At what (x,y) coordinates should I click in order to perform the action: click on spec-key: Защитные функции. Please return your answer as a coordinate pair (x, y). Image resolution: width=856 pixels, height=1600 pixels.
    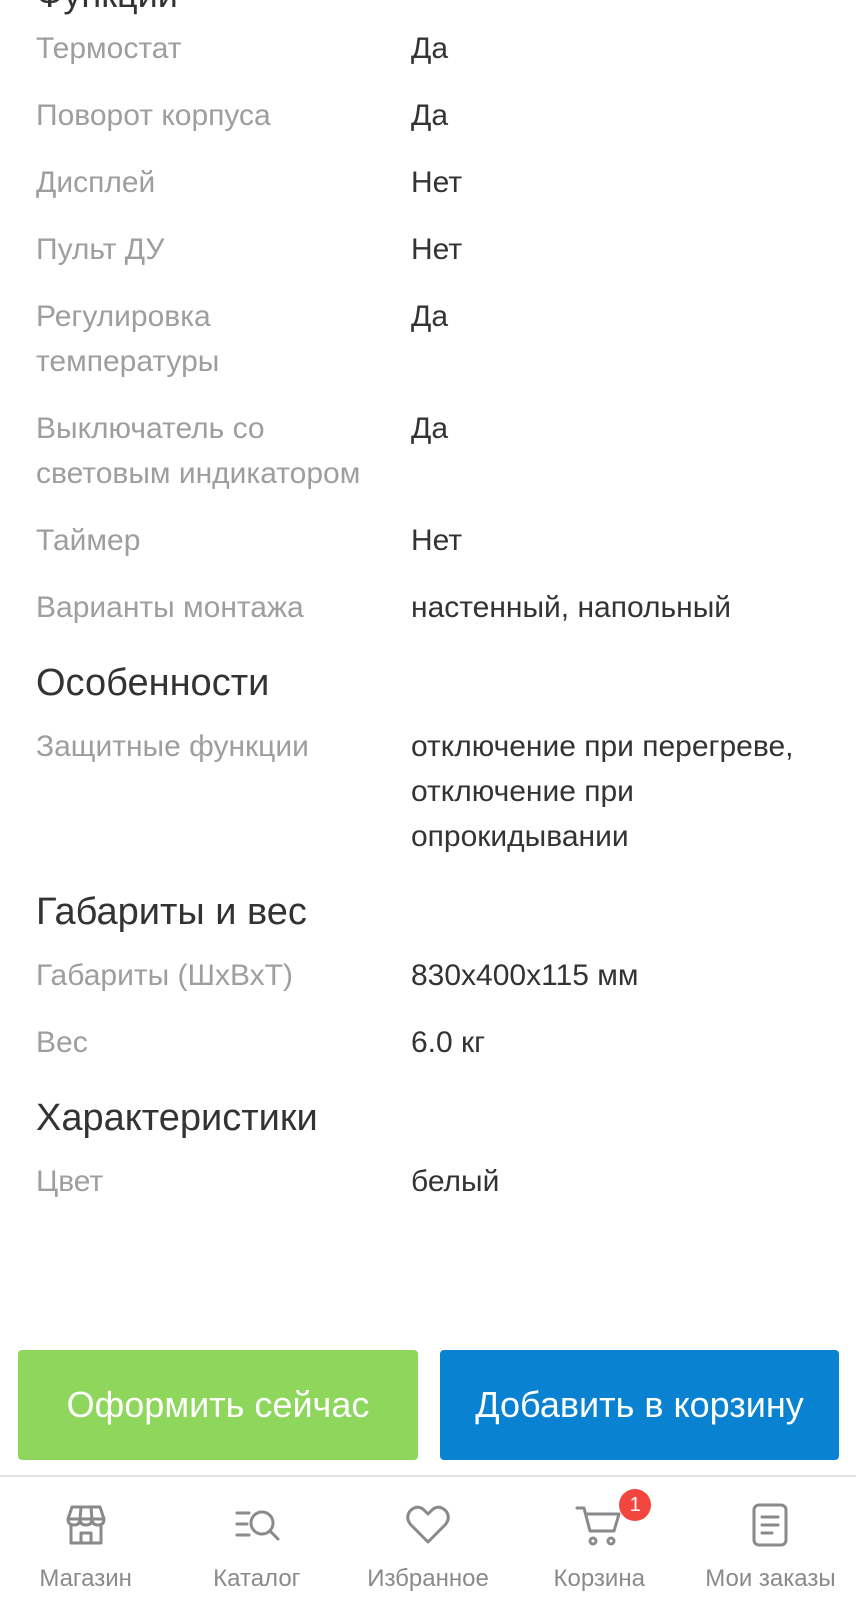
    Looking at the image, I should click on (172, 746).